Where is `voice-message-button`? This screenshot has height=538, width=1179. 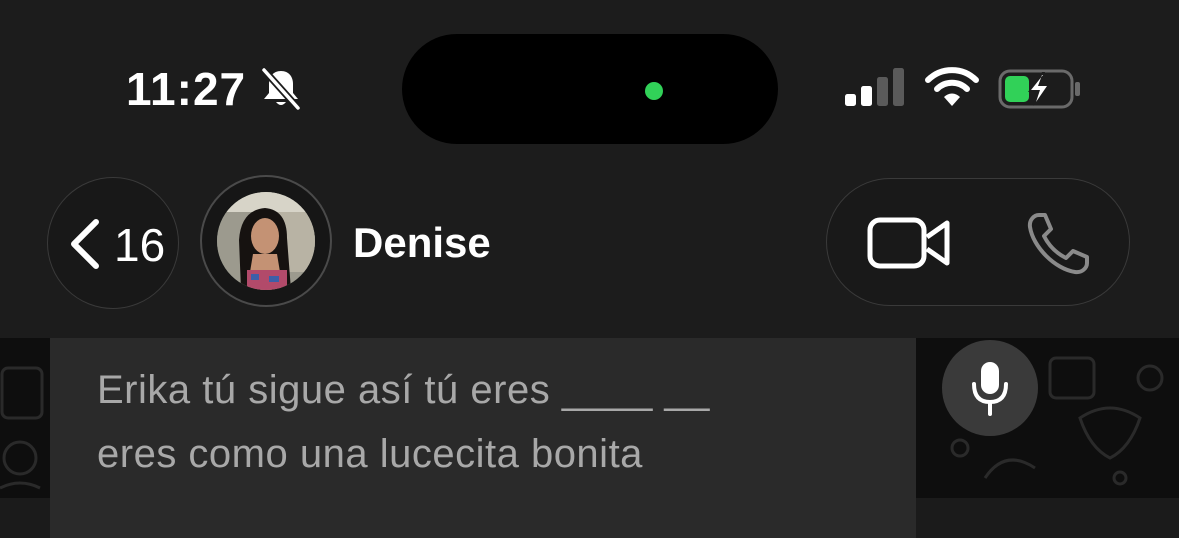
voice-message-button is located at coordinates (990, 388).